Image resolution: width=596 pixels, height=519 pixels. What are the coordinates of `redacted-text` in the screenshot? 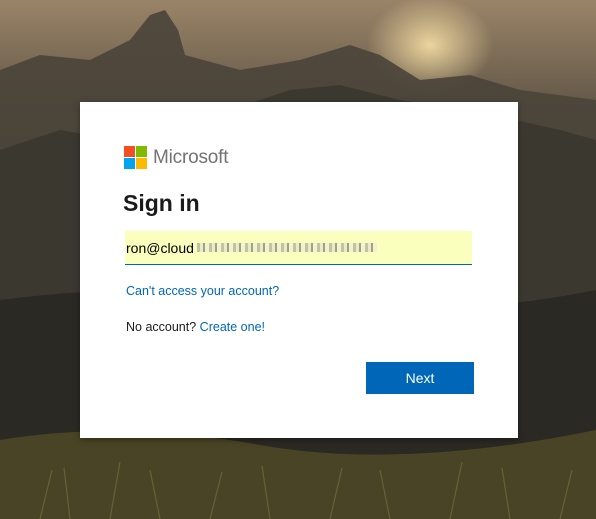 It's located at (287, 247).